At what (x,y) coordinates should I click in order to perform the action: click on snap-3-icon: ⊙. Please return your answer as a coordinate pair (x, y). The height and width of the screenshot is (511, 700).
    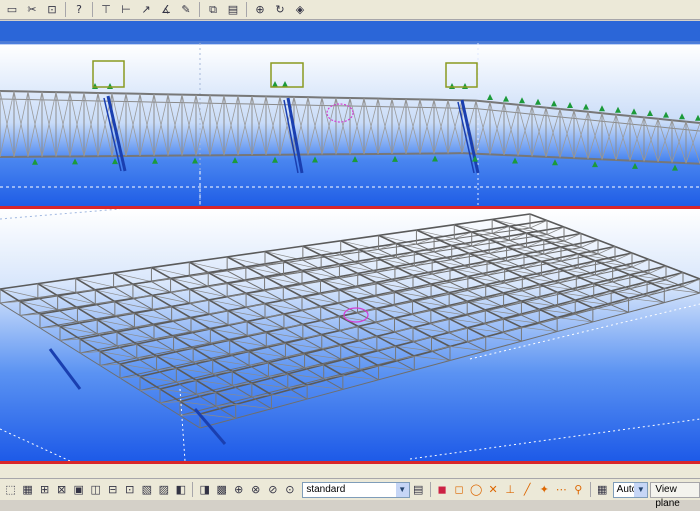
    Looking at the image, I should click on (289, 490).